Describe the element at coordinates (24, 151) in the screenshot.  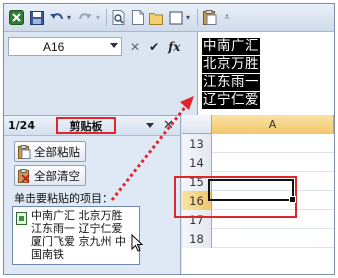
I see `paste-all-icon` at that location.